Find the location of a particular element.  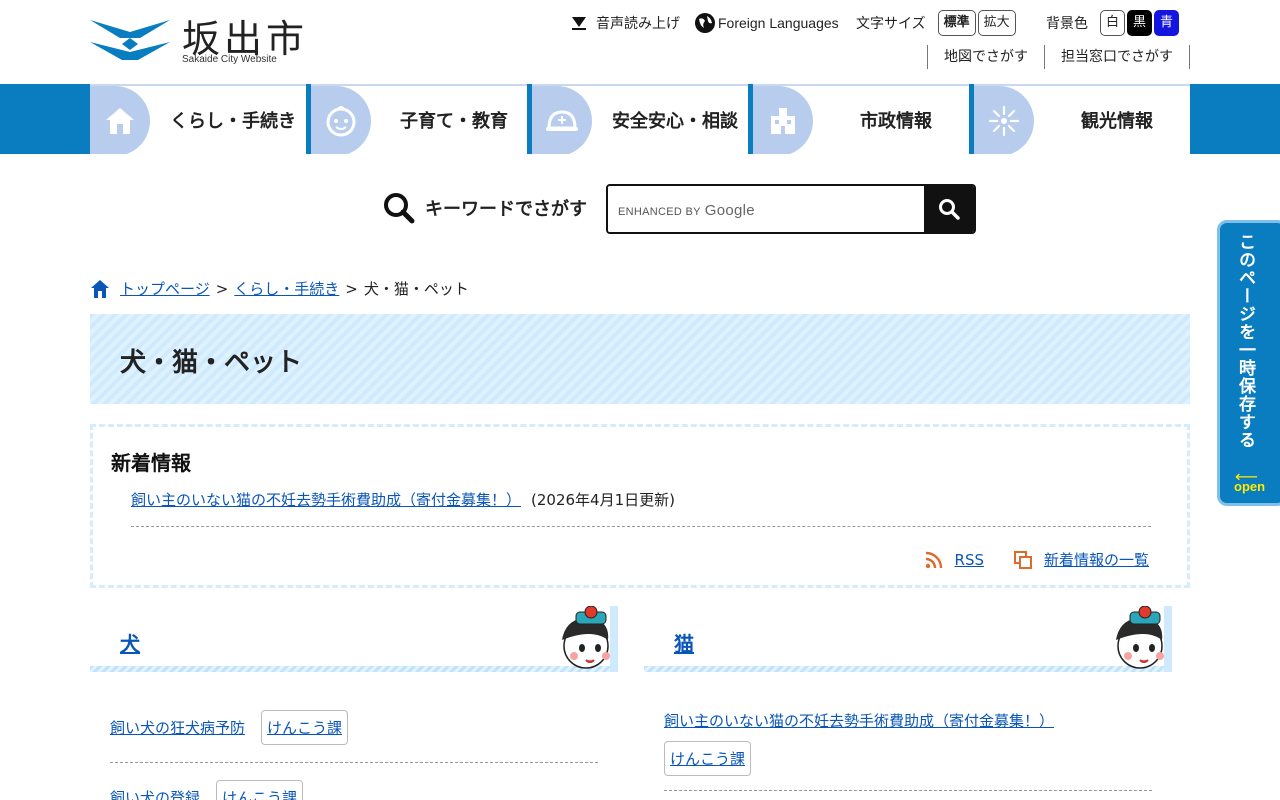

bg-black-button: 黒 is located at coordinates (1140, 23).